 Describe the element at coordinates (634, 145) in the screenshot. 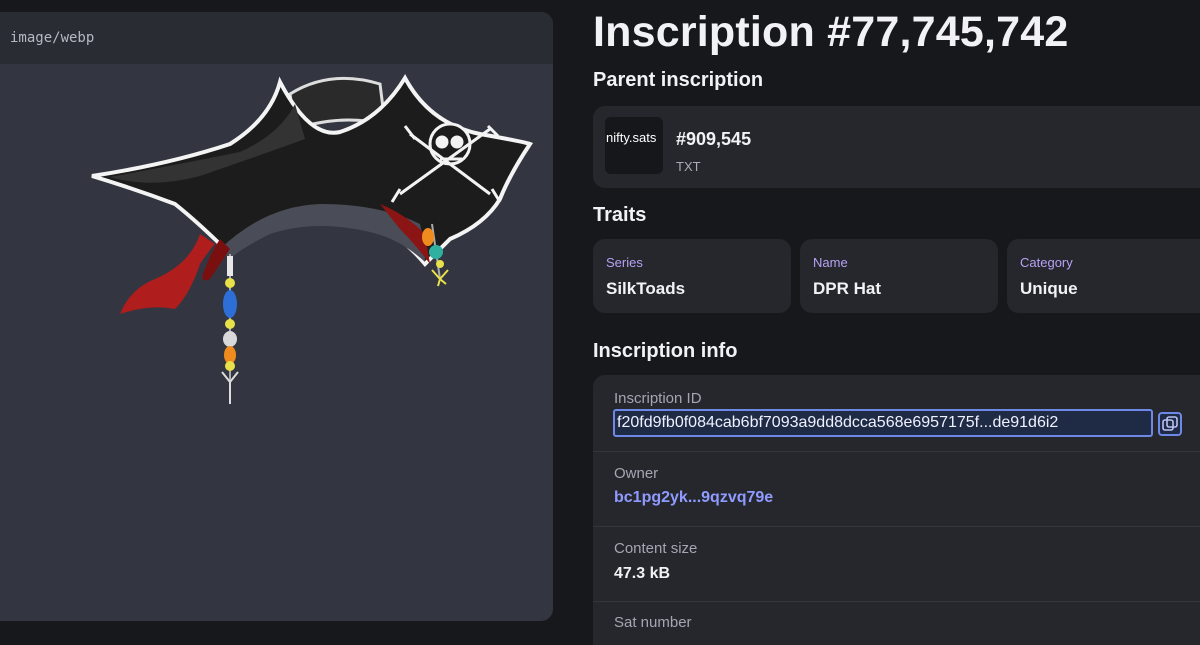

I see `parent-thumbnail: nifty.sats` at that location.